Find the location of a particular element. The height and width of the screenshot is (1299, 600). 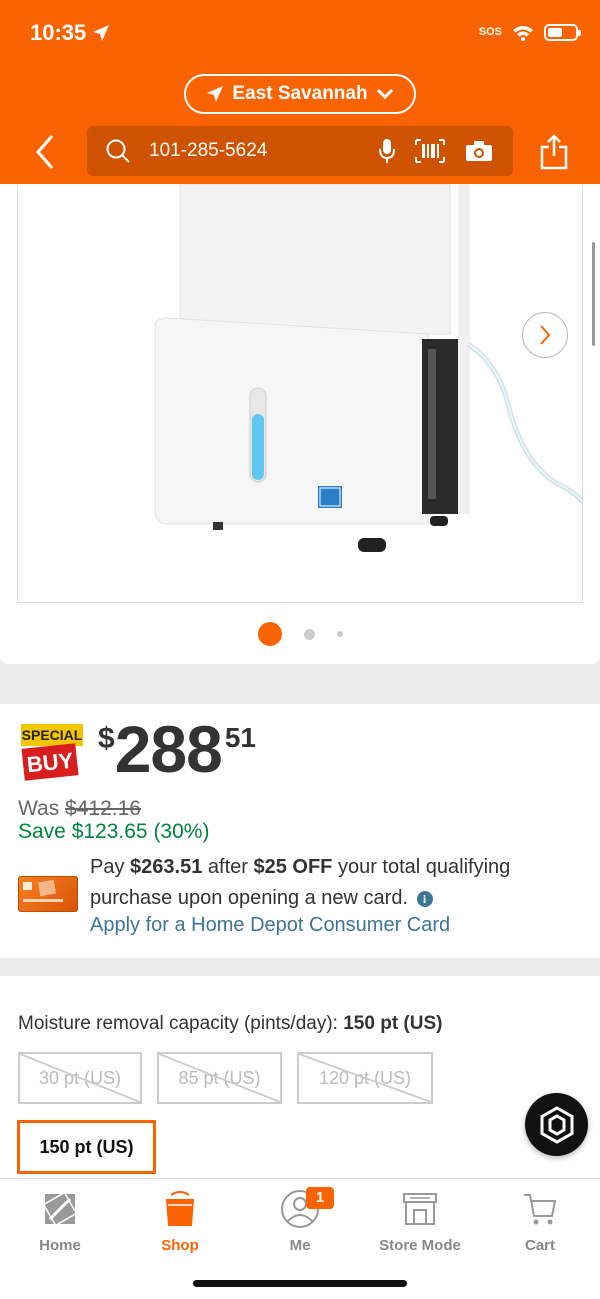

option-150-pt: 150 pt (US) is located at coordinates (86, 1147).